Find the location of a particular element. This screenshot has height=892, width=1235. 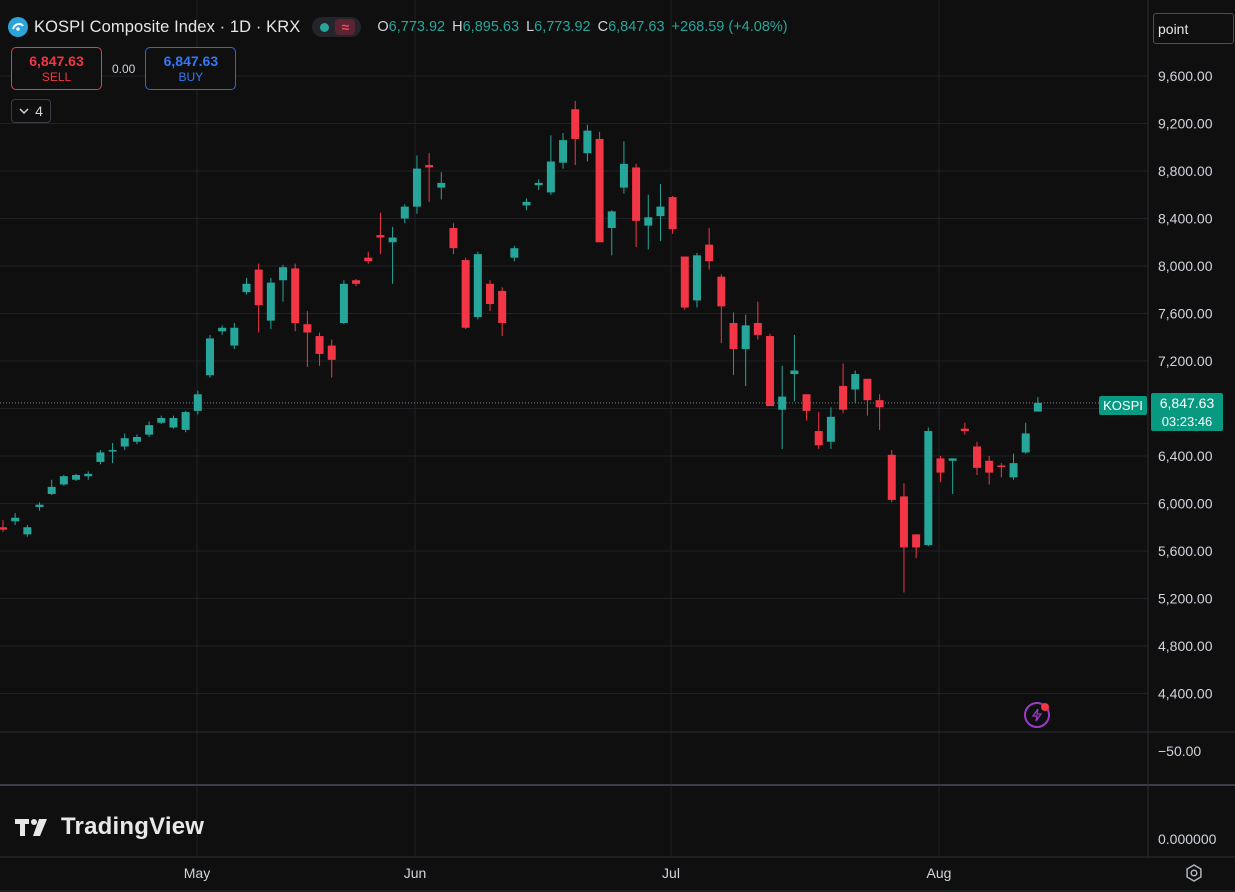

buy-button: 6,847.63 BUY is located at coordinates (191, 68).